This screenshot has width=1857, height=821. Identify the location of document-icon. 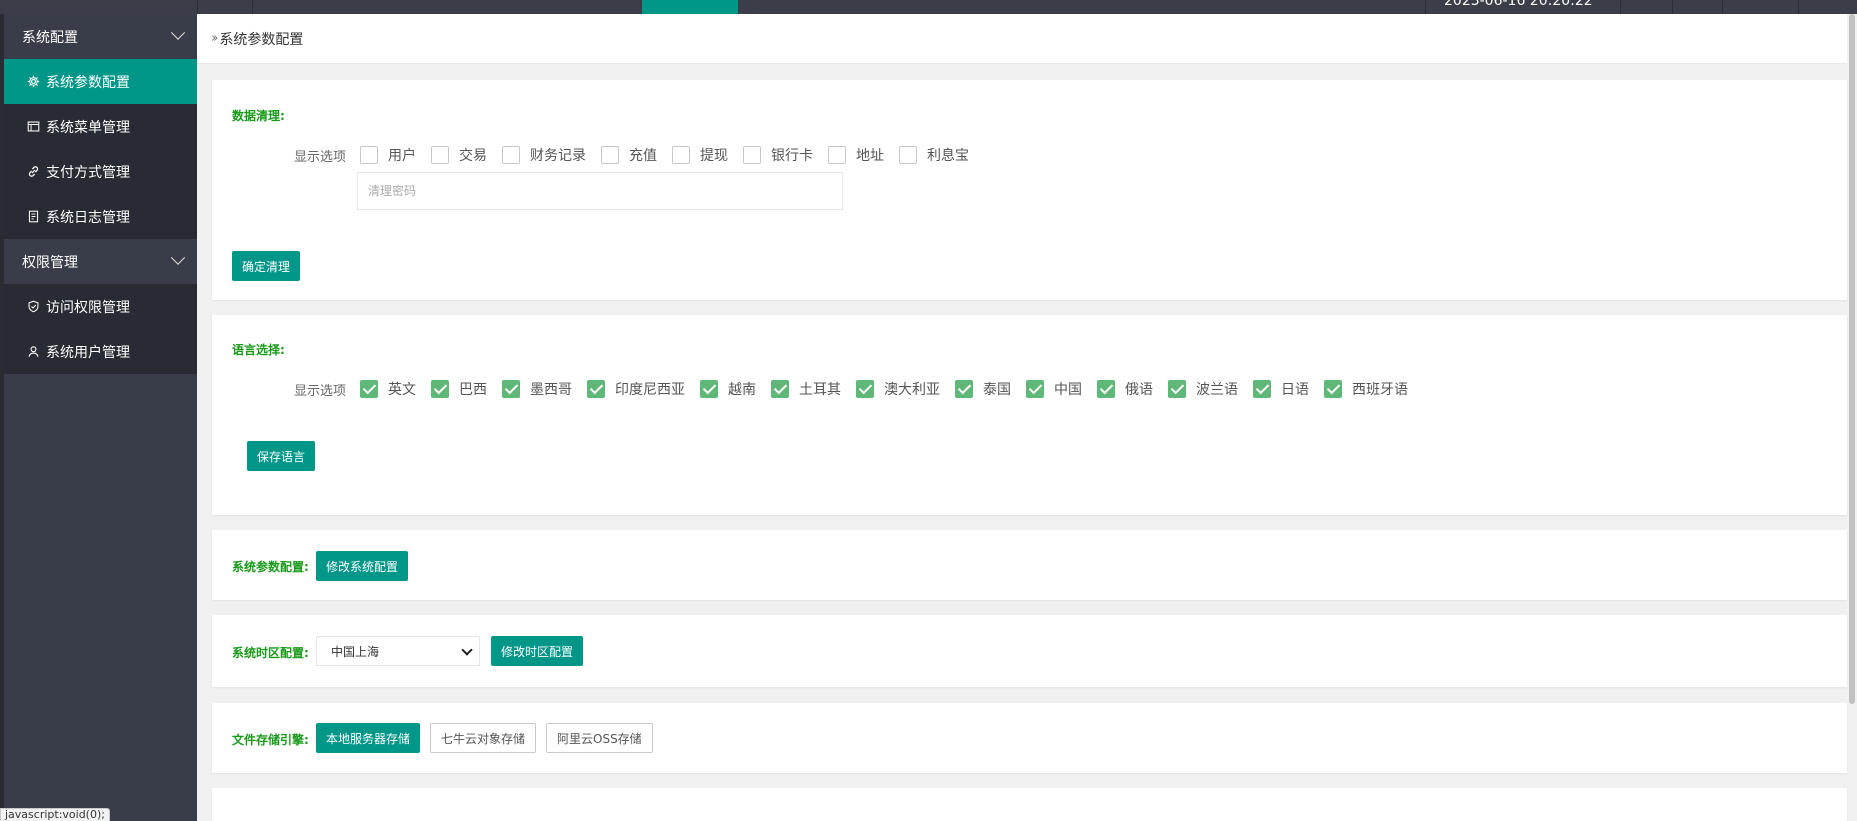
(33, 217).